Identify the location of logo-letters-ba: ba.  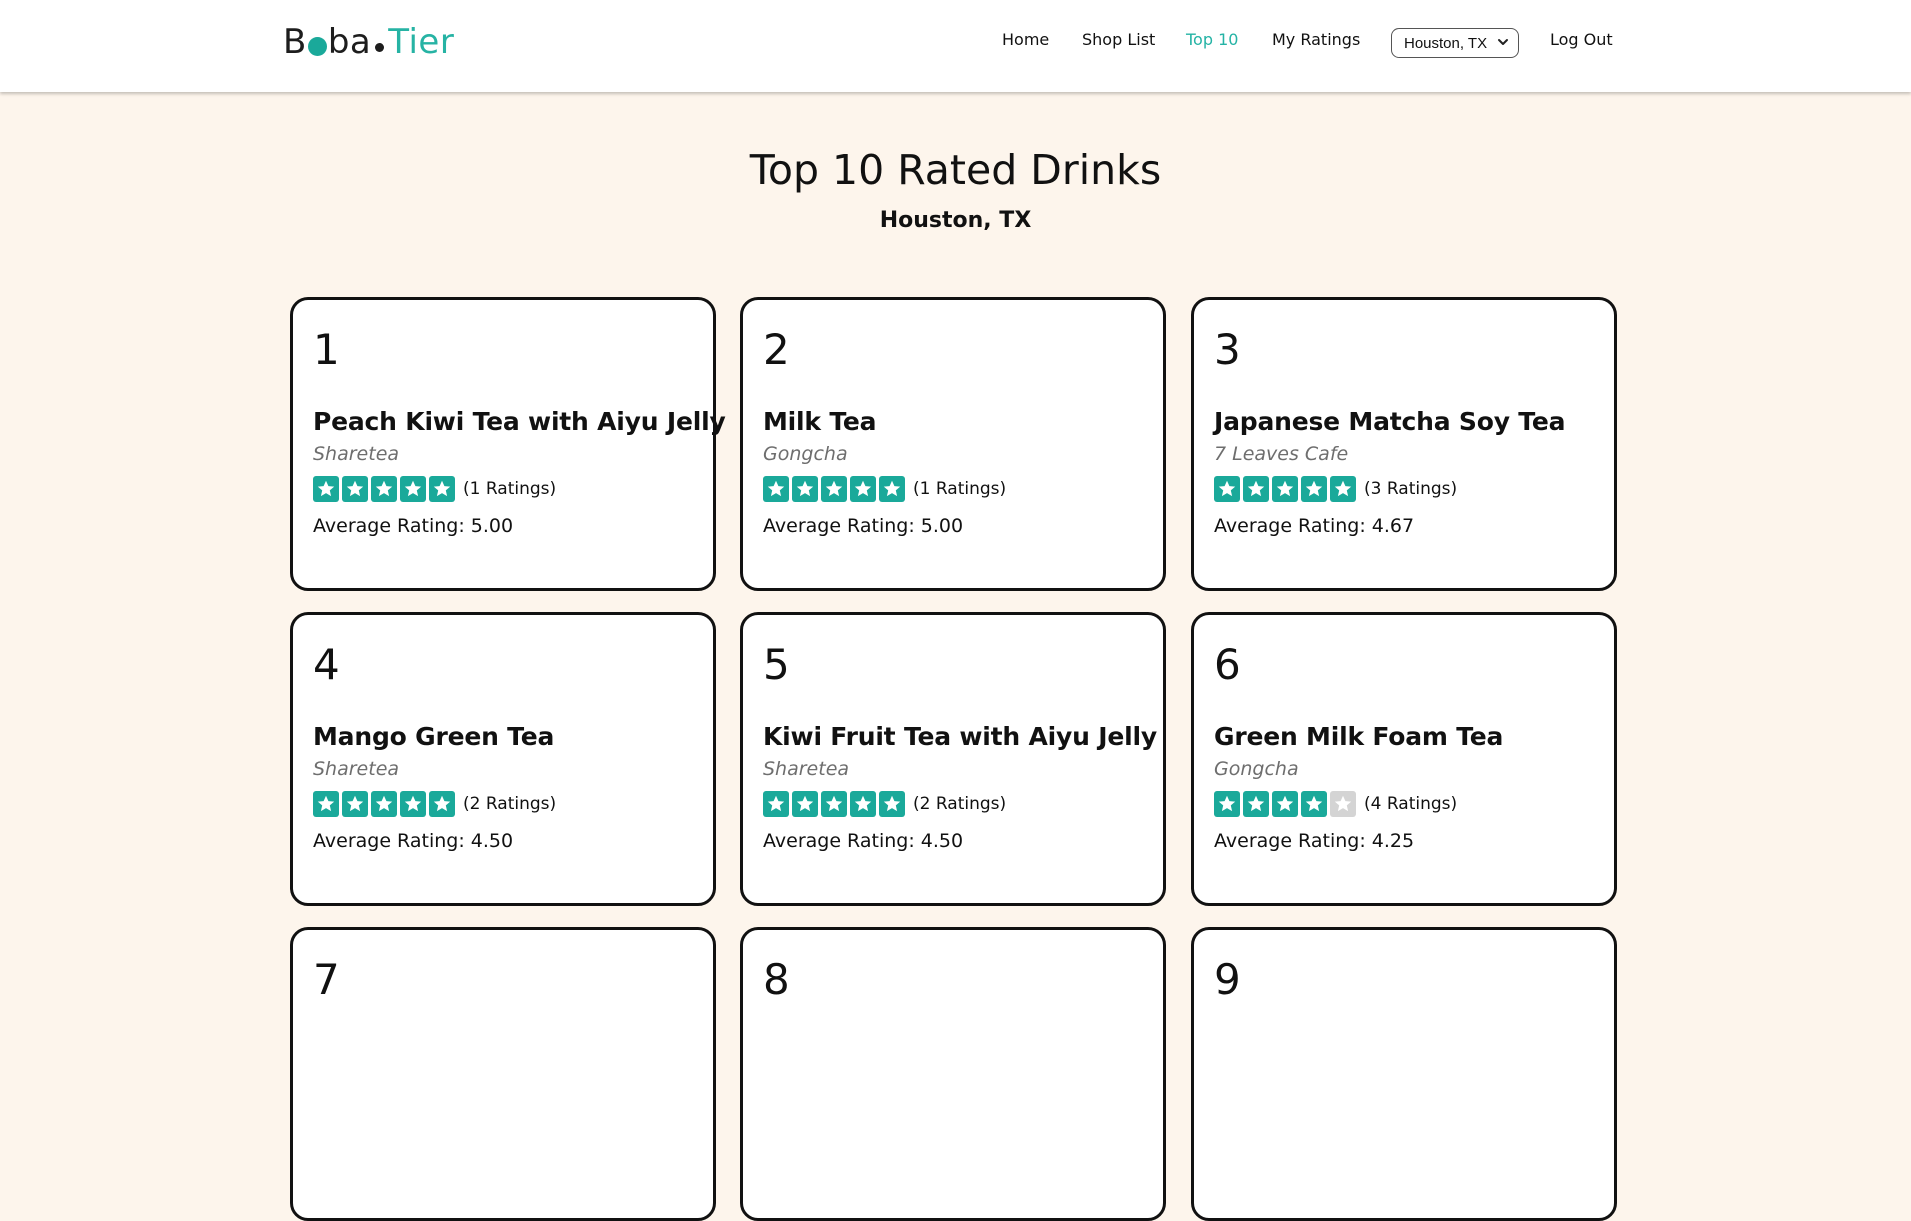
(349, 42).